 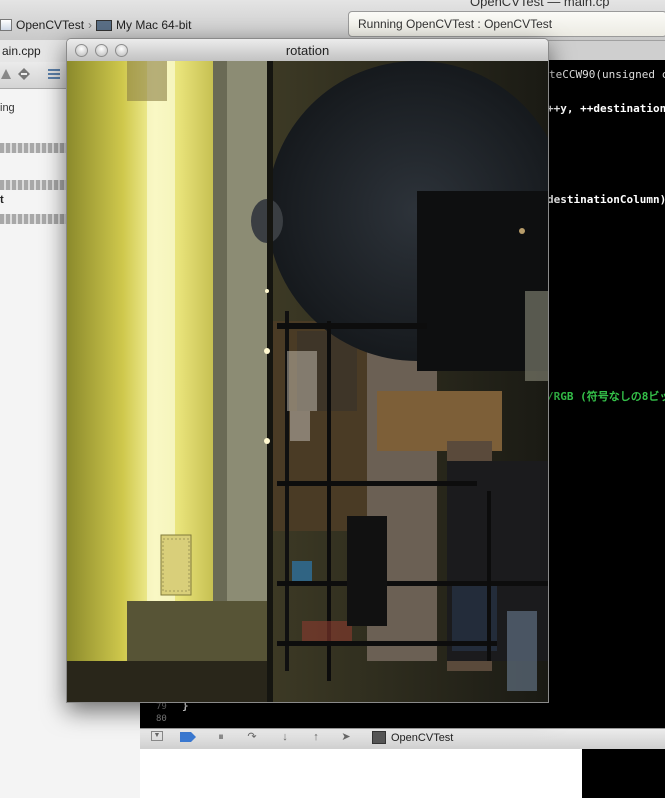 I want to click on activity-status: Running OpenCVTest : OpenCVTest, so click(x=455, y=24).